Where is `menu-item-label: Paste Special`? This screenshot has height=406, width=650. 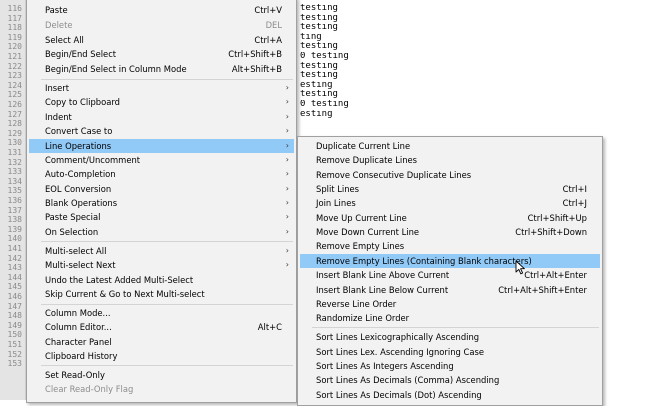
menu-item-label: Paste Special is located at coordinates (73, 217).